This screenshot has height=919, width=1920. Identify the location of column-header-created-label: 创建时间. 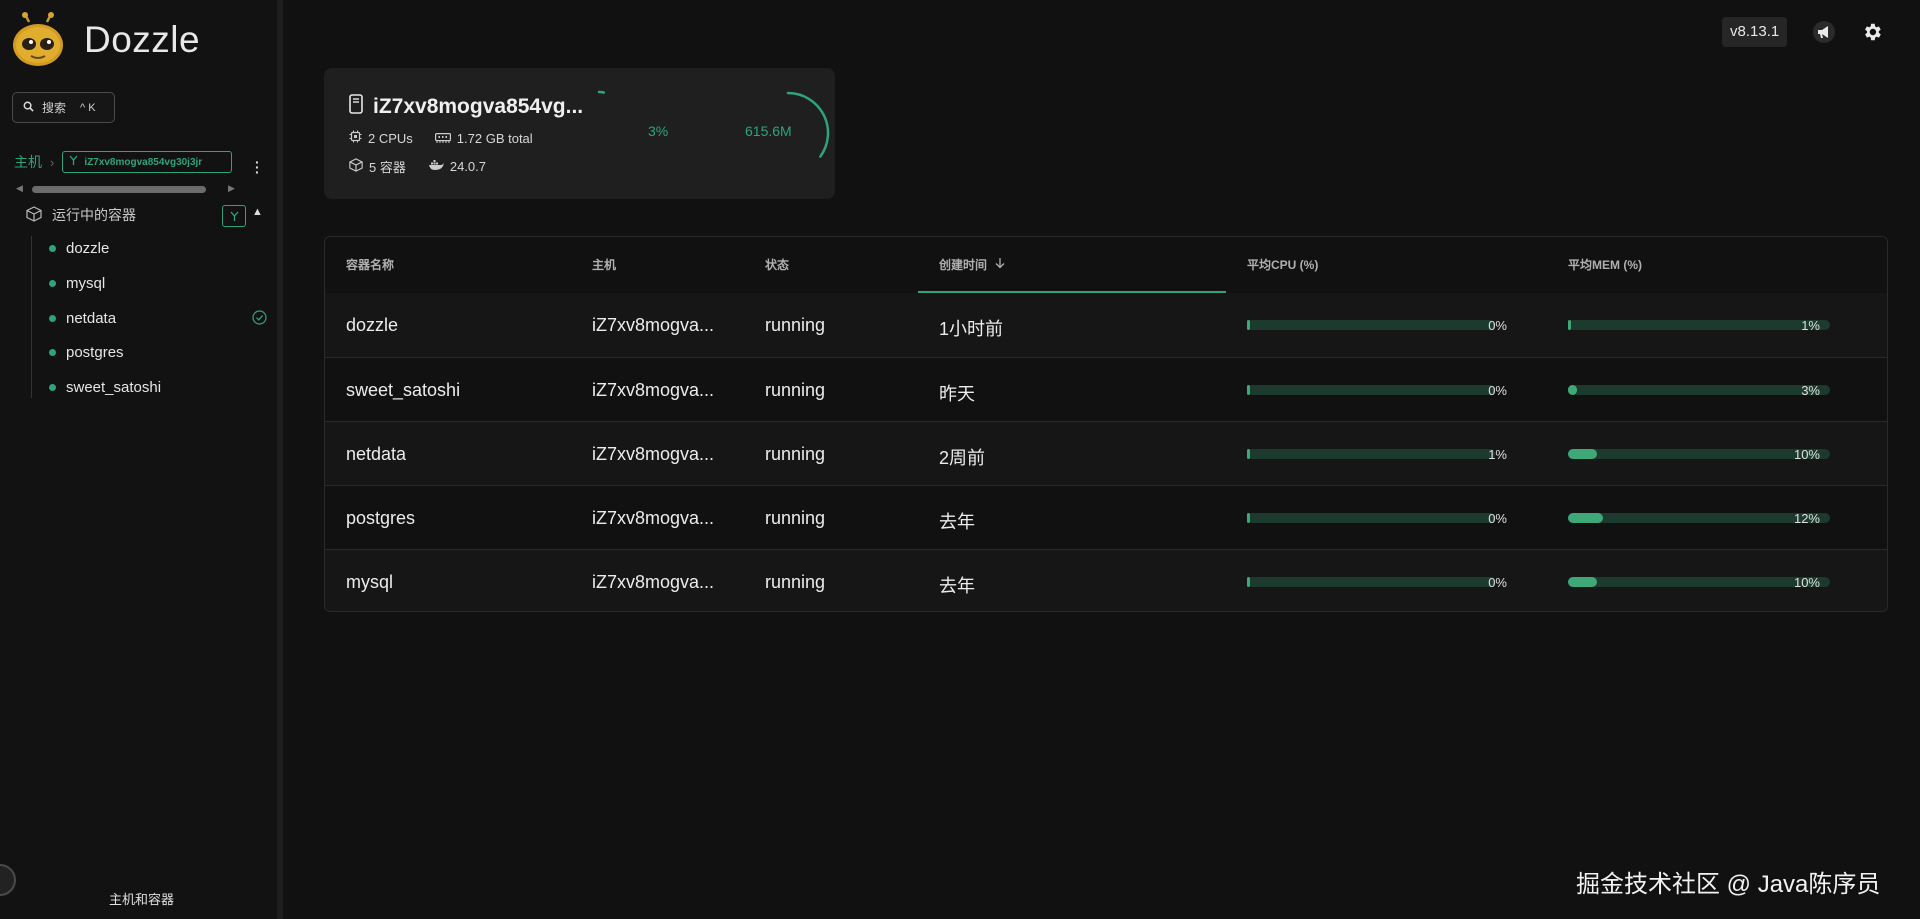
(963, 265).